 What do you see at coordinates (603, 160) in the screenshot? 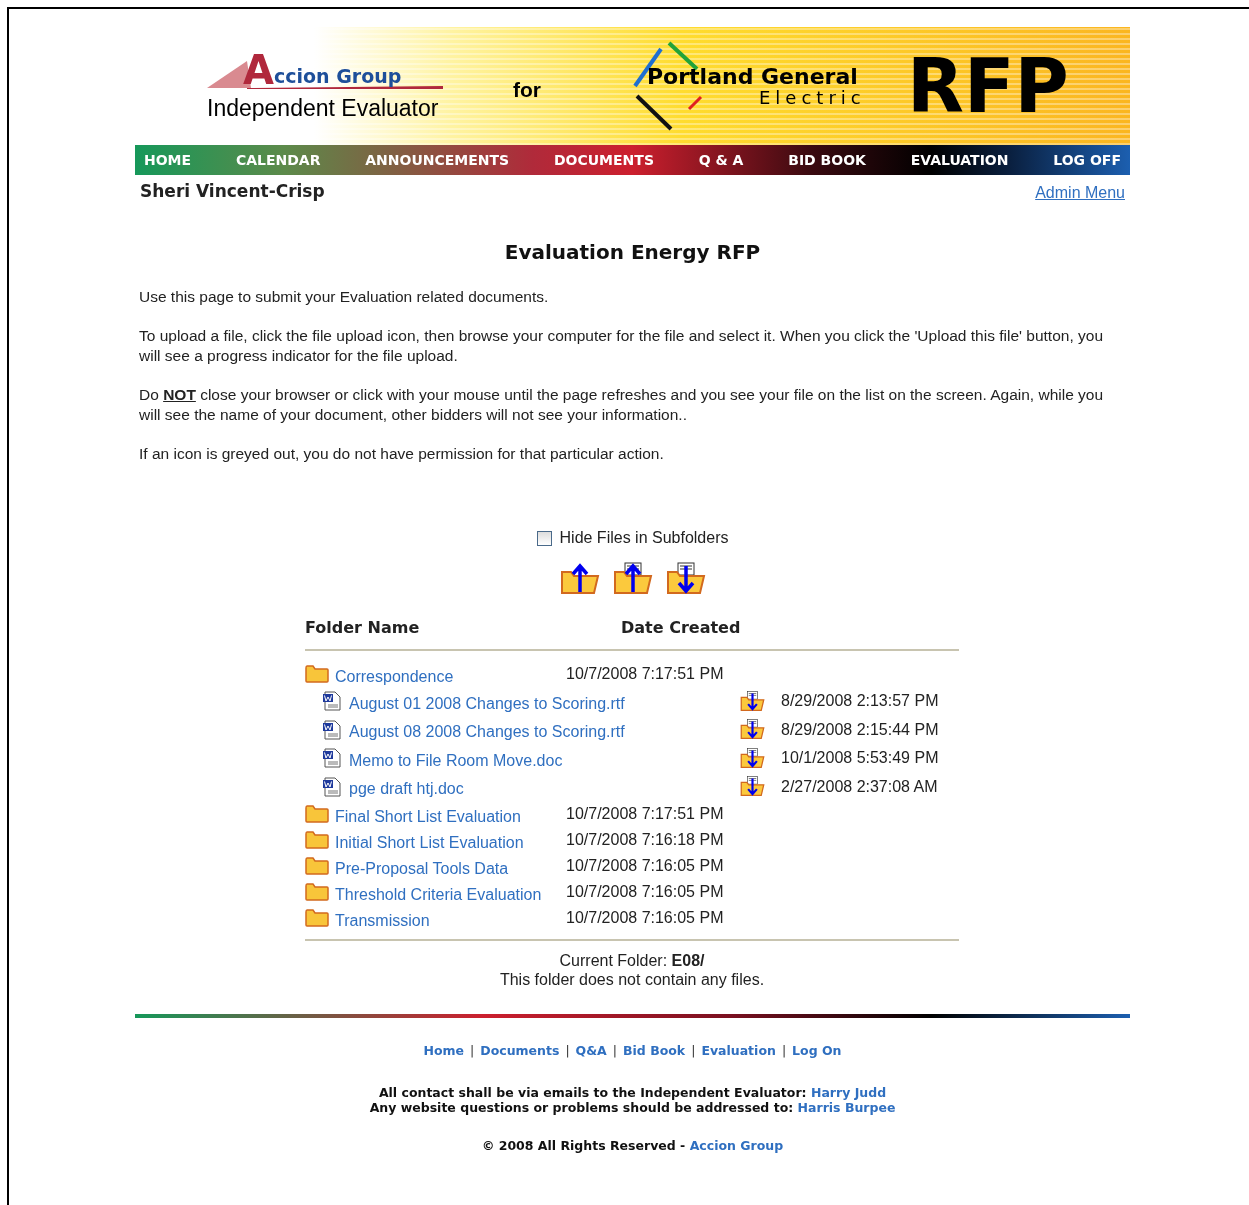
I see `nav-link: DOCUMENTS` at bounding box center [603, 160].